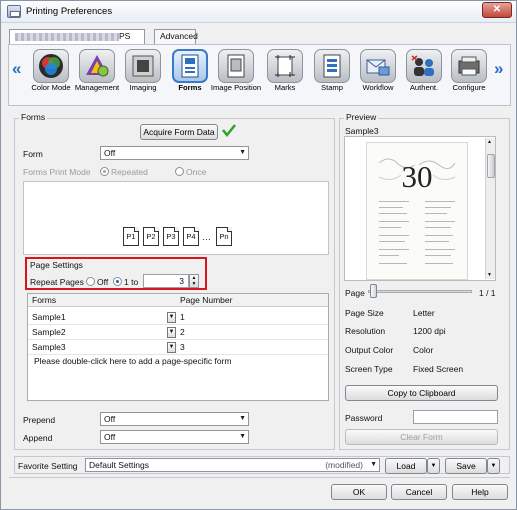 The image size is (517, 510). Describe the element at coordinates (498, 69) in the screenshot. I see `scroll-right-arrow: »` at that location.